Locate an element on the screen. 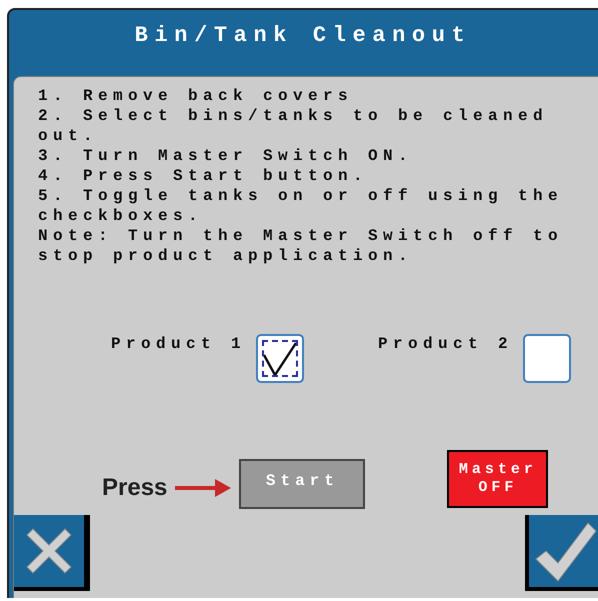 The width and height of the screenshot is (598, 601). check-icon is located at coordinates (280, 358).